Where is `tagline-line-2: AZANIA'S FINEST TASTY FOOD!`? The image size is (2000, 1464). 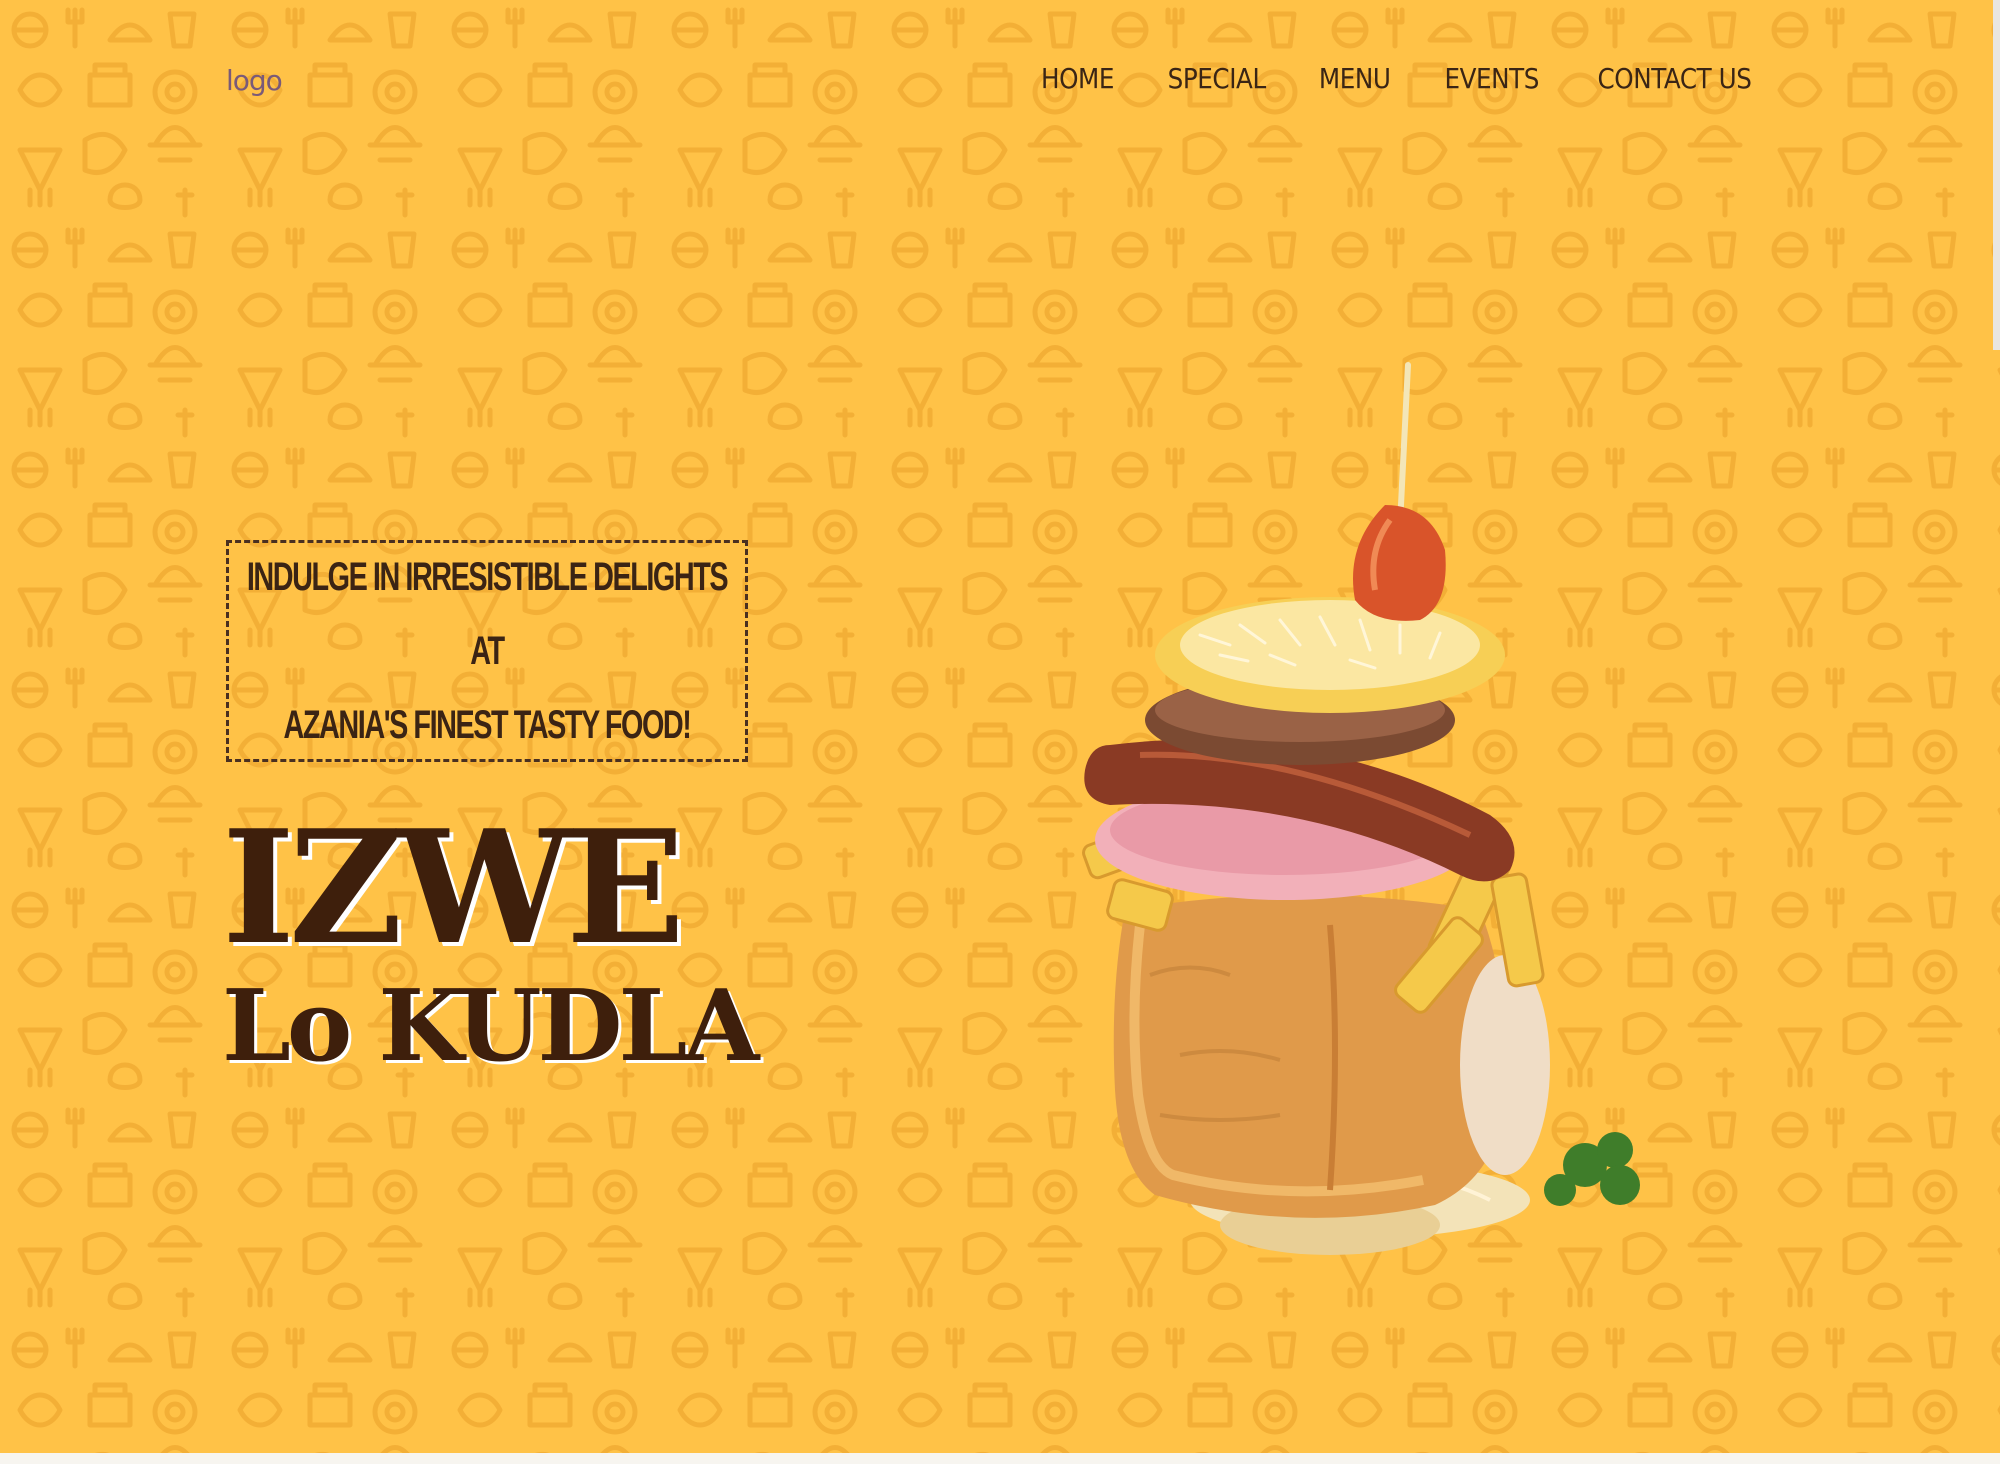 tagline-line-2: AZANIA'S FINEST TASTY FOOD! is located at coordinates (487, 725).